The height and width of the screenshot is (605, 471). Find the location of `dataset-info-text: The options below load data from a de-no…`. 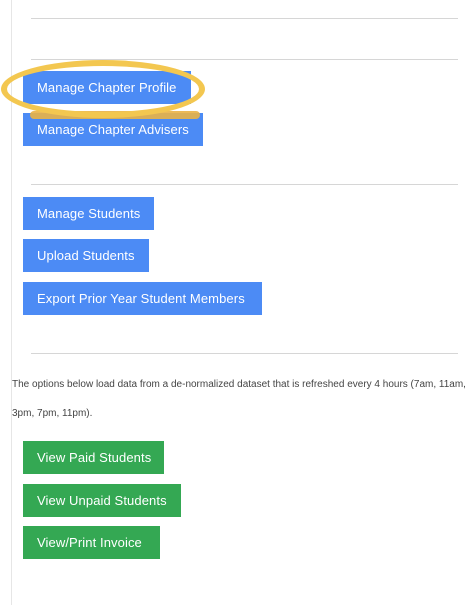

dataset-info-text: The options below load data from a de-no… is located at coordinates (239, 399).